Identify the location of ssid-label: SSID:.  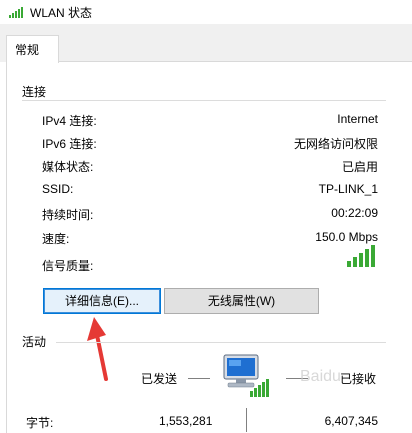
(58, 189).